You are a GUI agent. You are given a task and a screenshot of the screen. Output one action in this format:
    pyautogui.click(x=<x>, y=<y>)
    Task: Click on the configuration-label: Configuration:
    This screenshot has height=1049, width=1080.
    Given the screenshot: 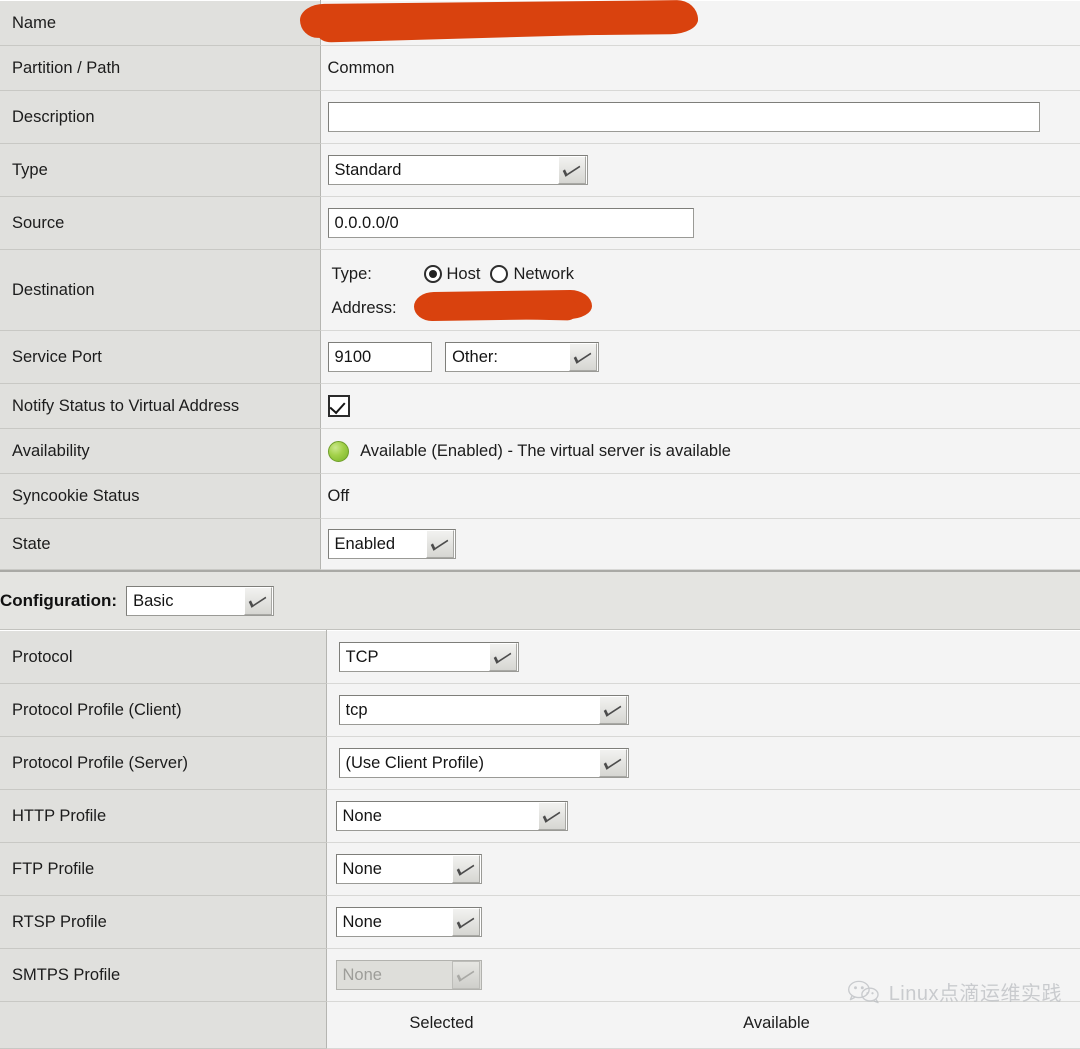 What is the action you would take?
    pyautogui.click(x=58, y=601)
    